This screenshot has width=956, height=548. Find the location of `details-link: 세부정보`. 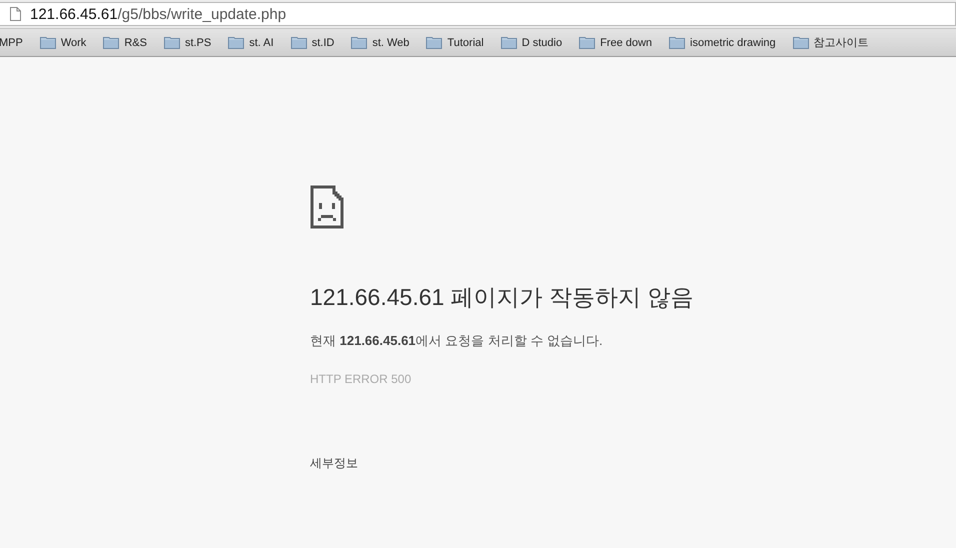

details-link: 세부정보 is located at coordinates (334, 463).